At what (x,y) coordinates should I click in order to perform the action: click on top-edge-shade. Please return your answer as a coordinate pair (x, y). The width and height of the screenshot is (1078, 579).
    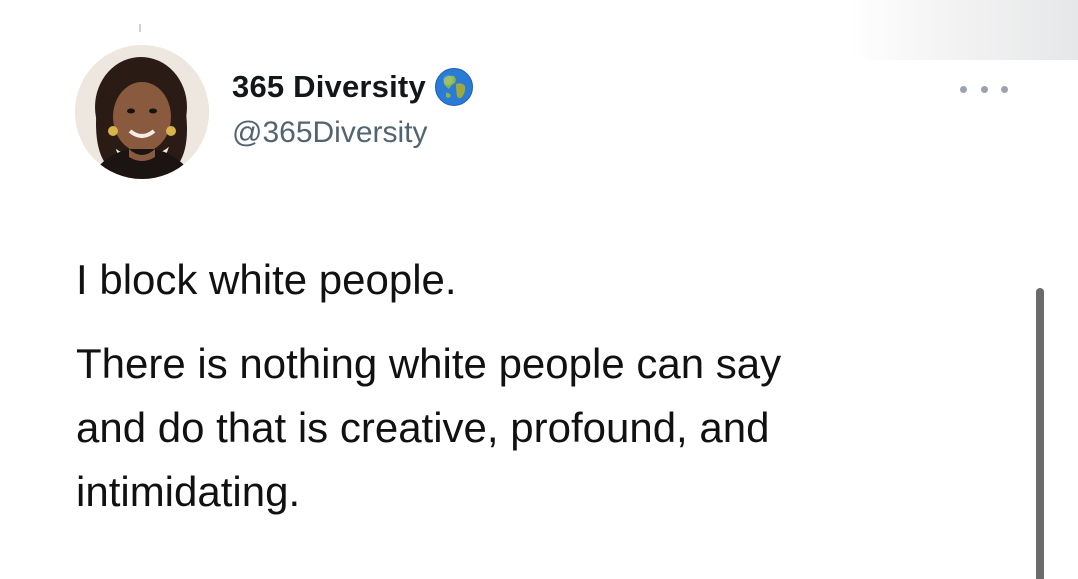
    Looking at the image, I should click on (963, 30).